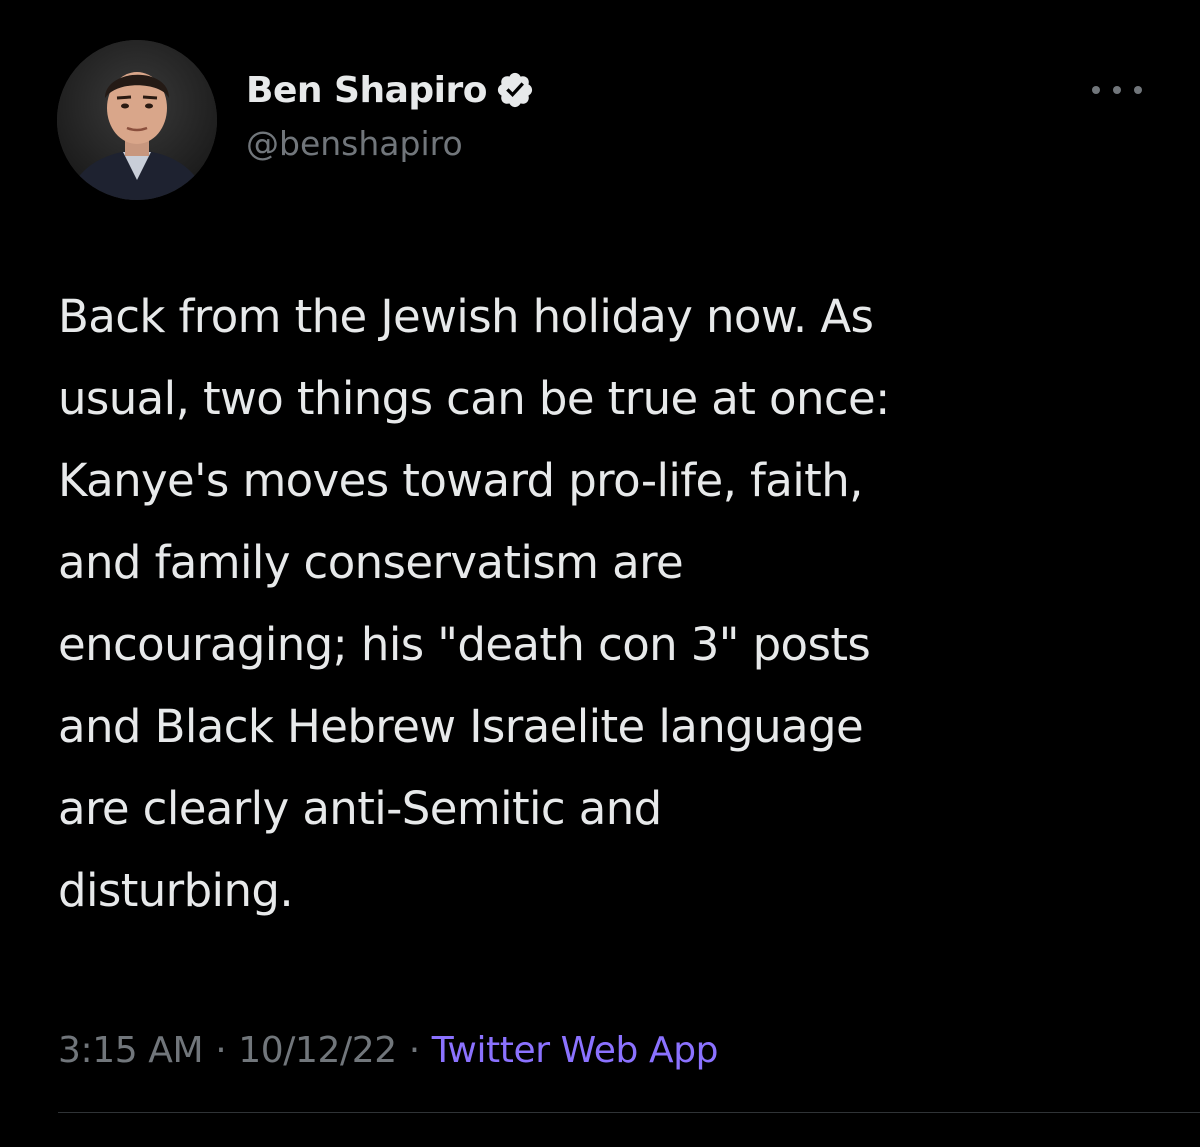 This screenshot has height=1147, width=1200. Describe the element at coordinates (366, 90) in the screenshot. I see `author-display-name: Ben Shapiro` at that location.